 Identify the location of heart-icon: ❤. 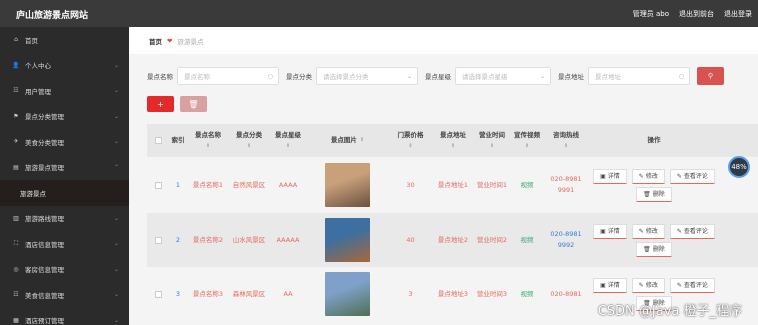
(170, 40).